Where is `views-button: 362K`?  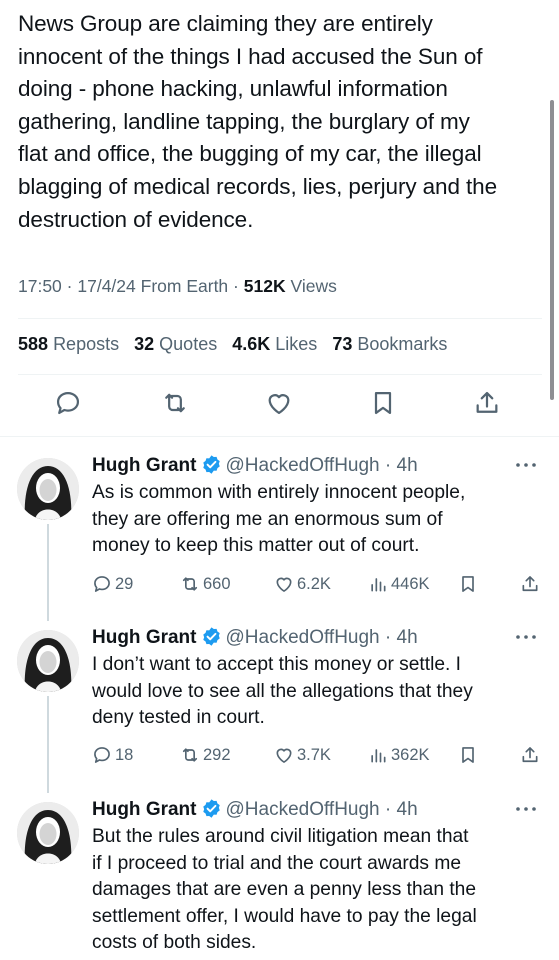 views-button: 362K is located at coordinates (399, 755).